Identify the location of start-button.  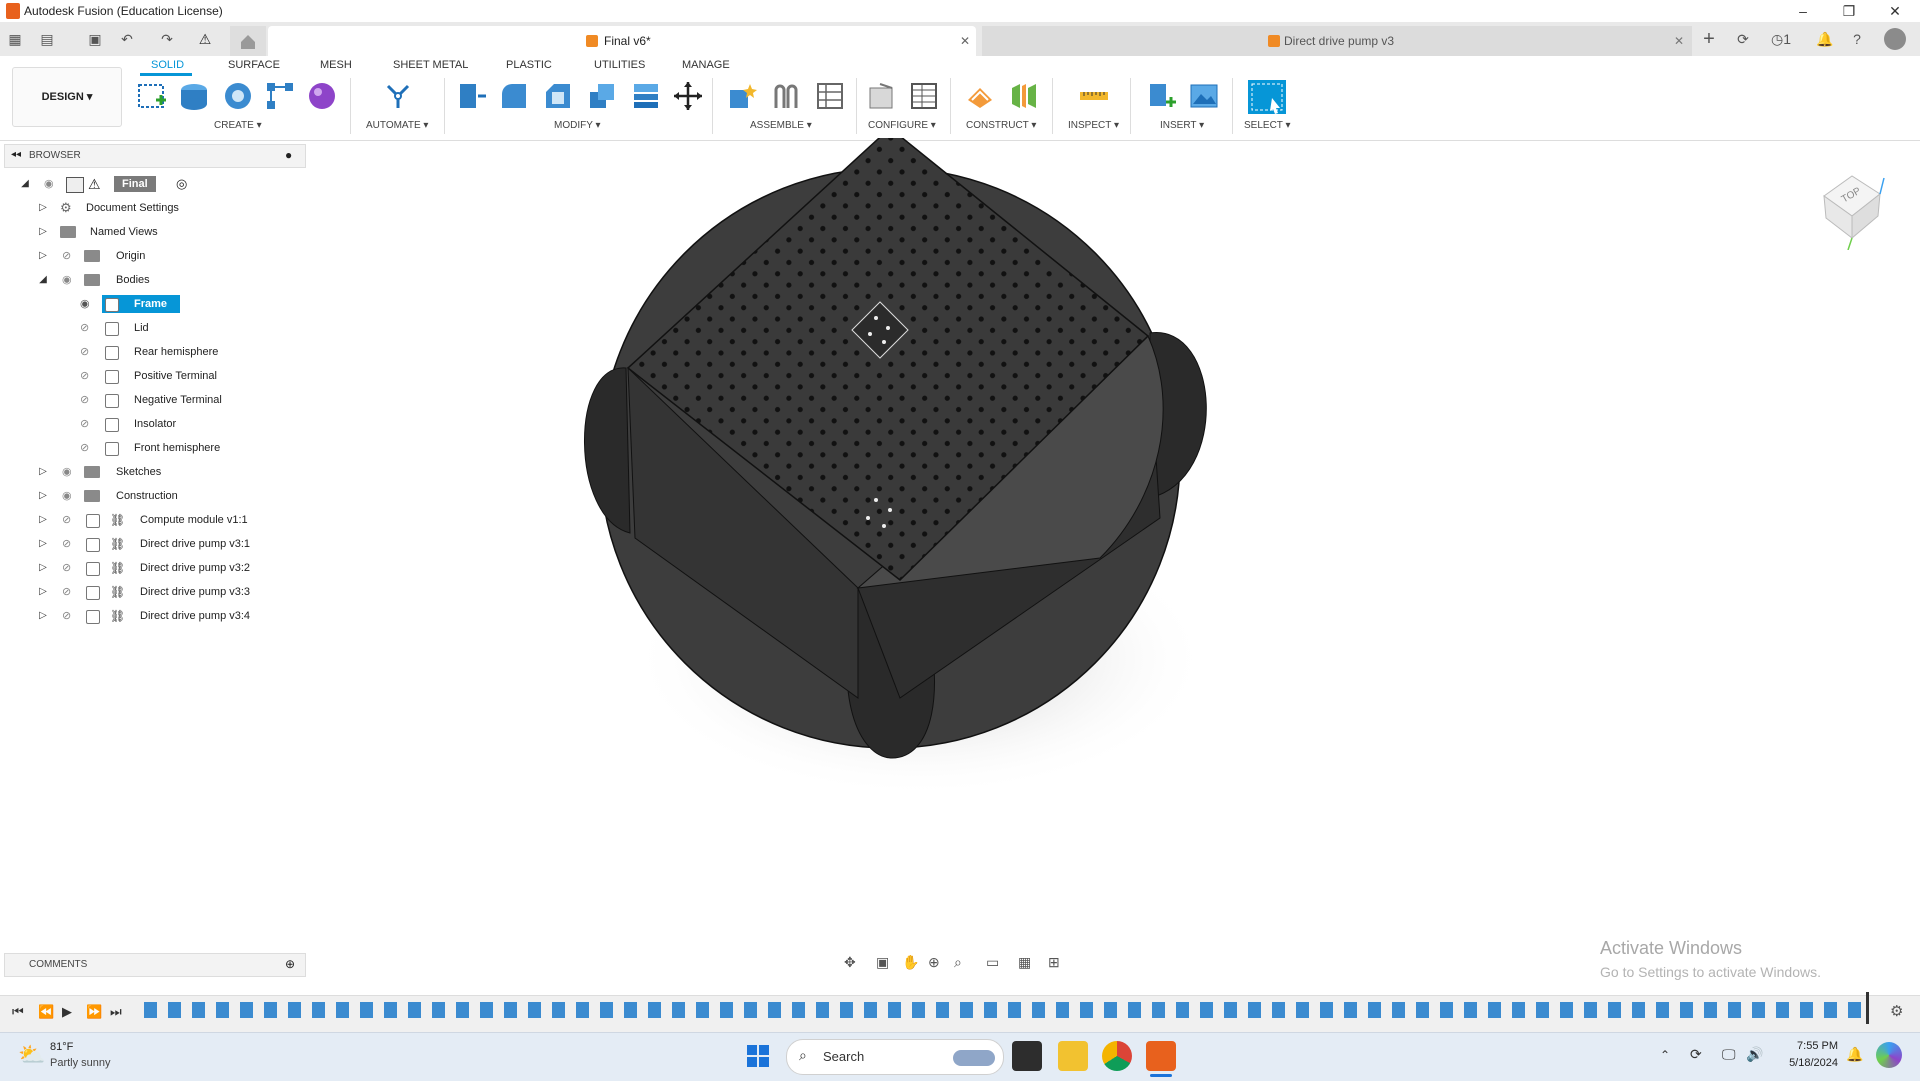
(758, 1056).